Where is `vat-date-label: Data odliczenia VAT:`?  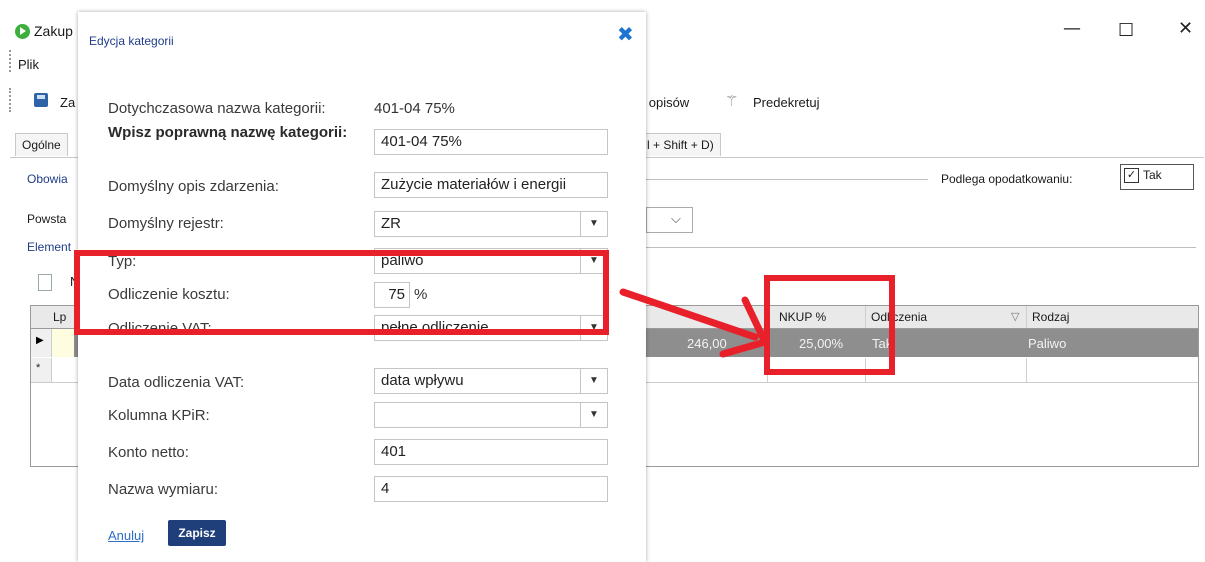
vat-date-label: Data odliczenia VAT: is located at coordinates (176, 382).